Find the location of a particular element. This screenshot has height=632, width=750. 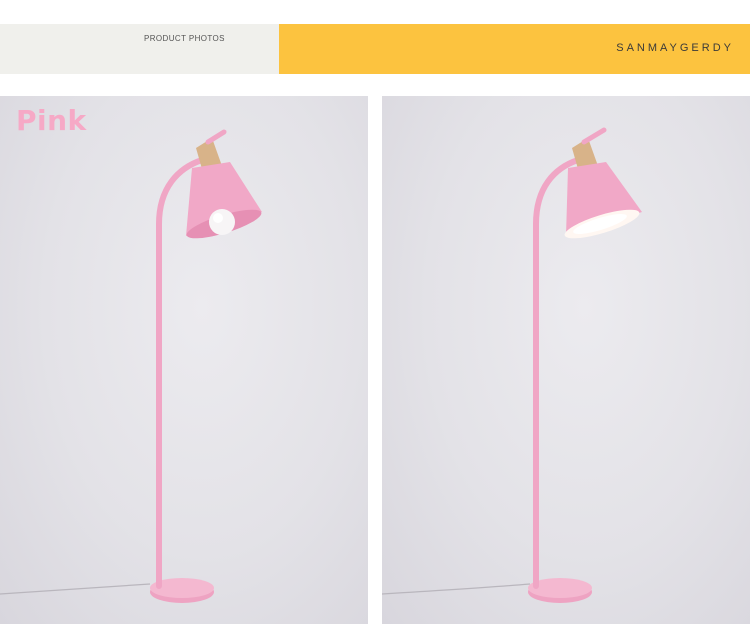

header-banner: PRODUCT PHOTOS SANMAYGERDY is located at coordinates (375, 49).